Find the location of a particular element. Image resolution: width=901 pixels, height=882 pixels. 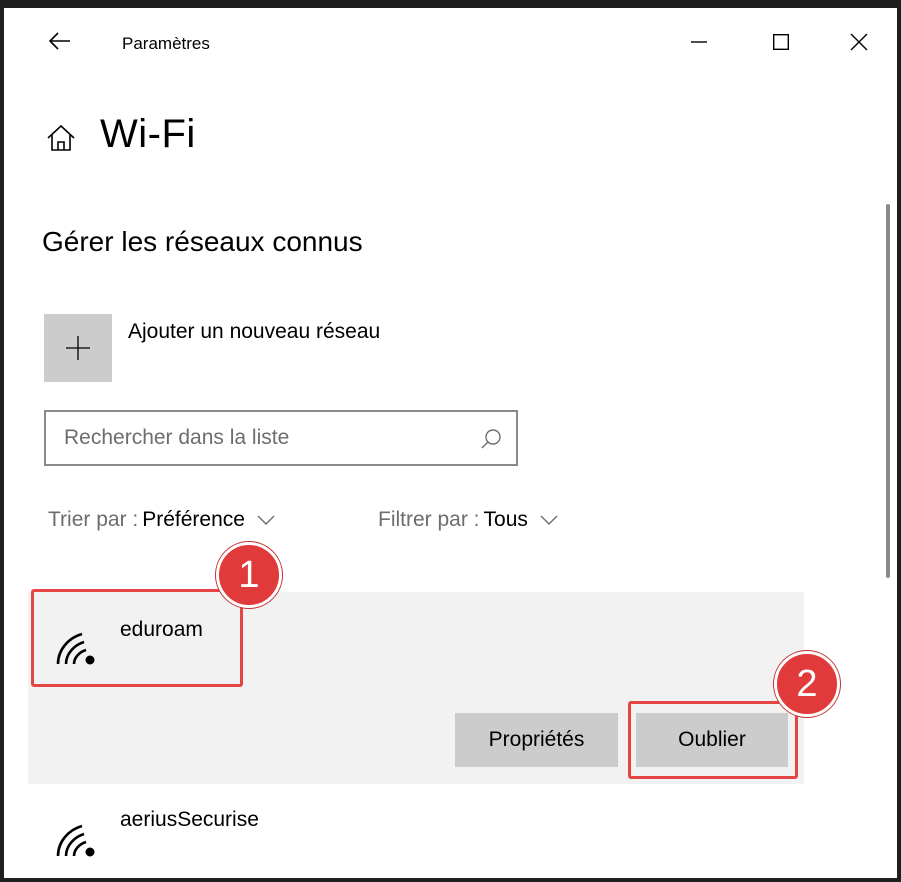

scrollbar is located at coordinates (888, 391).